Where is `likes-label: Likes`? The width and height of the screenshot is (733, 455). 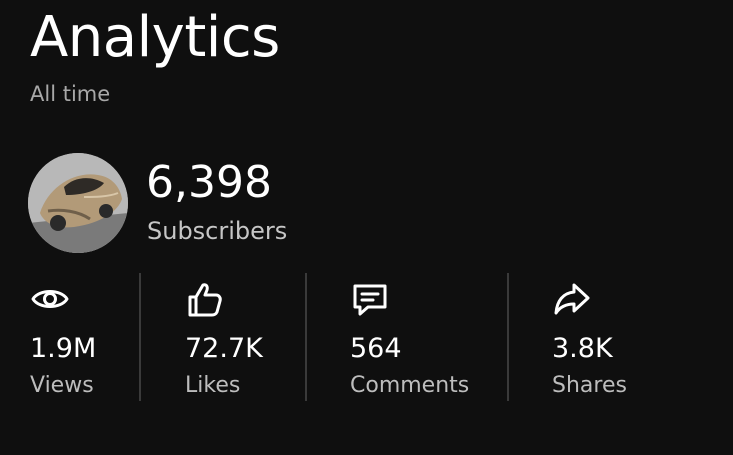 likes-label: Likes is located at coordinates (213, 385).